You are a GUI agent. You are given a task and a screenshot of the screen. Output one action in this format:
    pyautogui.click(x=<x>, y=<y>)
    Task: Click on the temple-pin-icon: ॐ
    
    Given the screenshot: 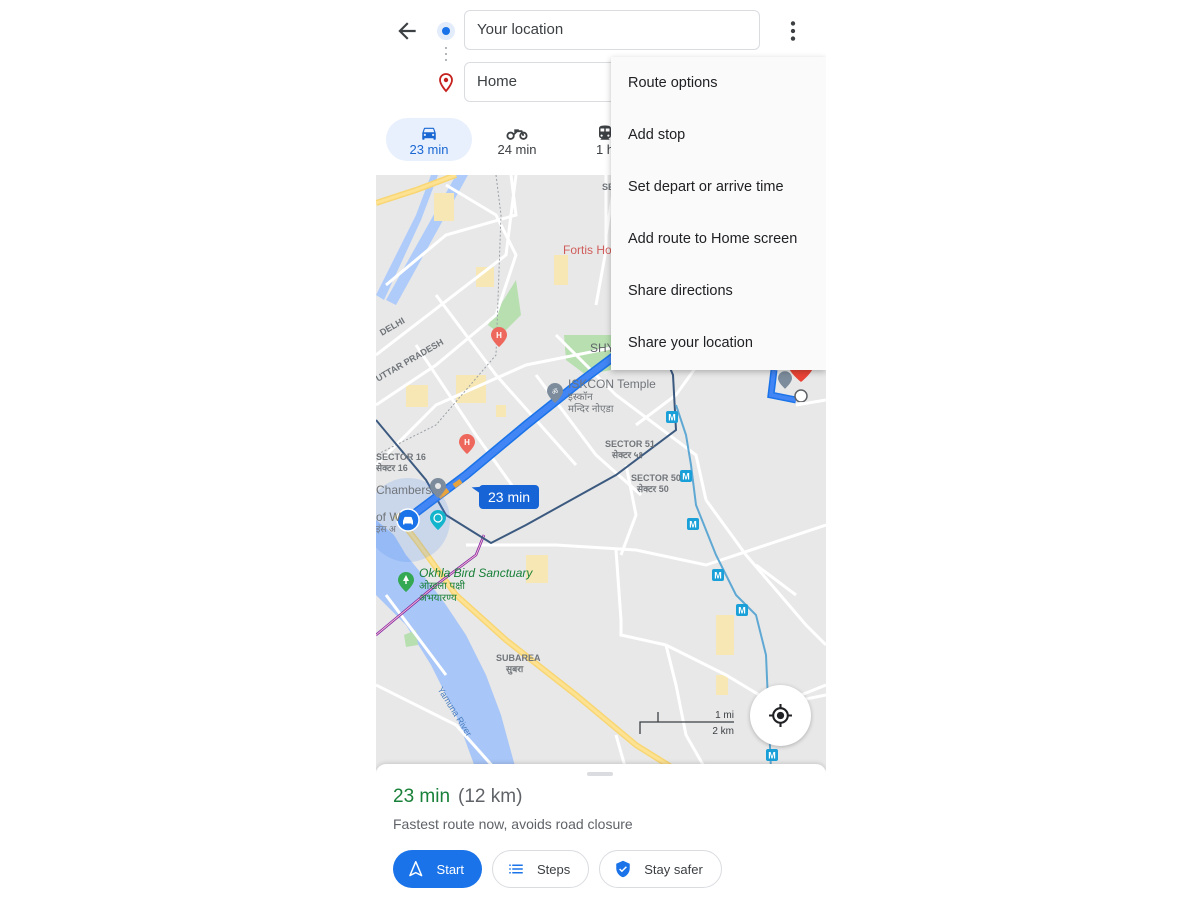 What is the action you would take?
    pyautogui.click(x=555, y=393)
    